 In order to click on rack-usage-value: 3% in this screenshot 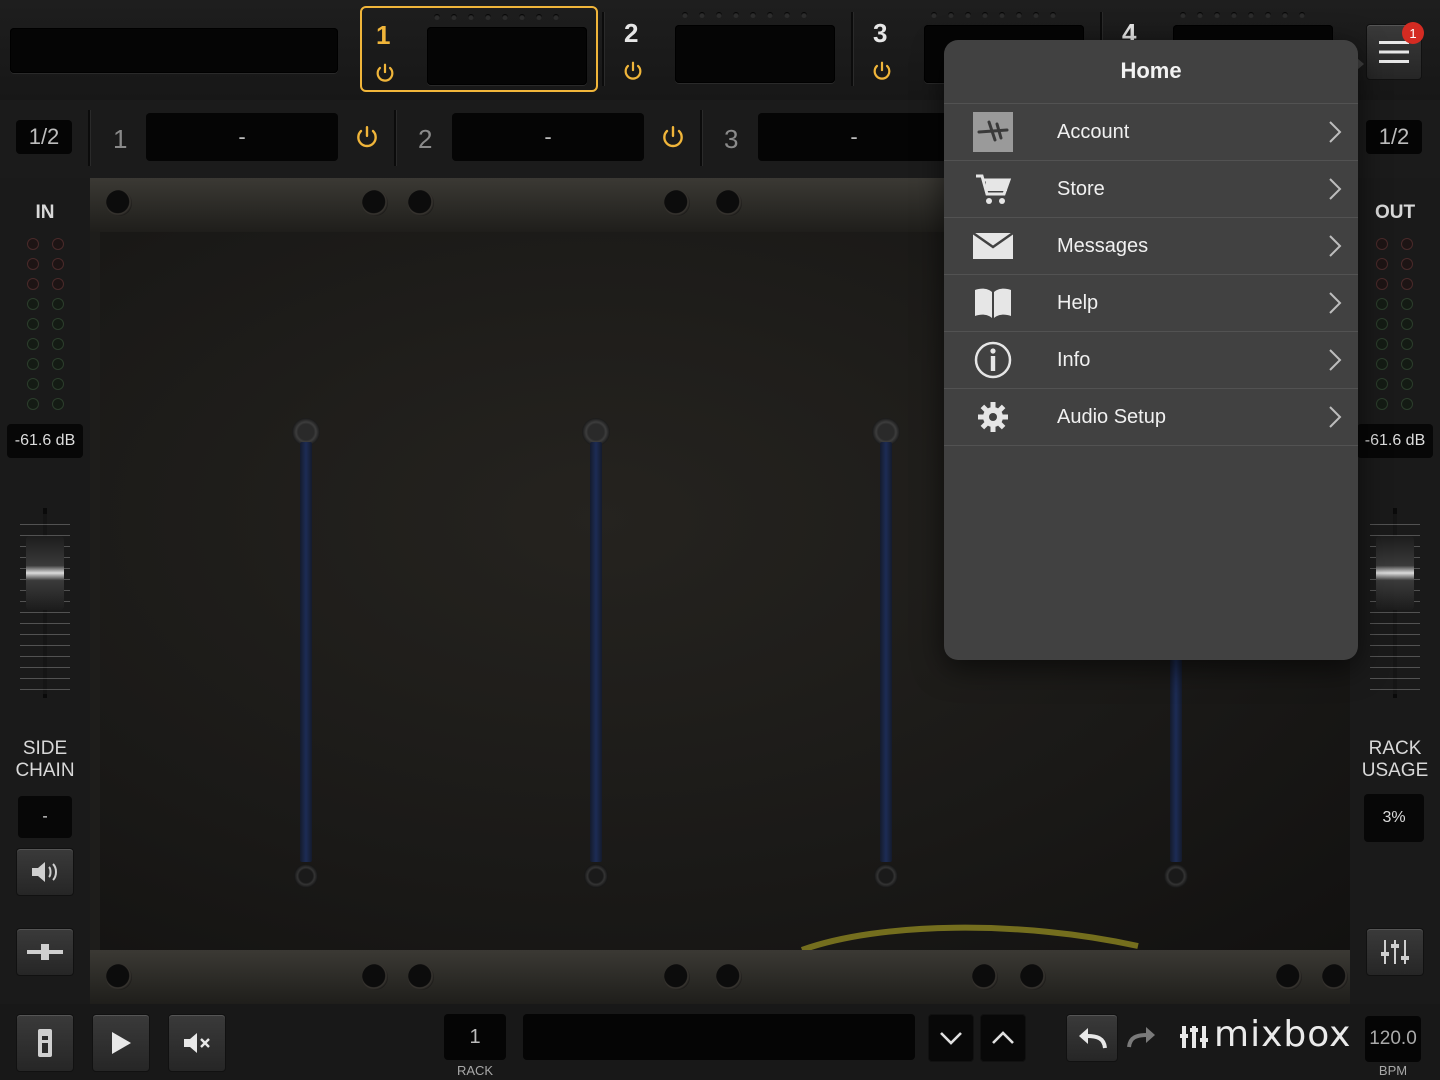, I will do `click(1394, 818)`.